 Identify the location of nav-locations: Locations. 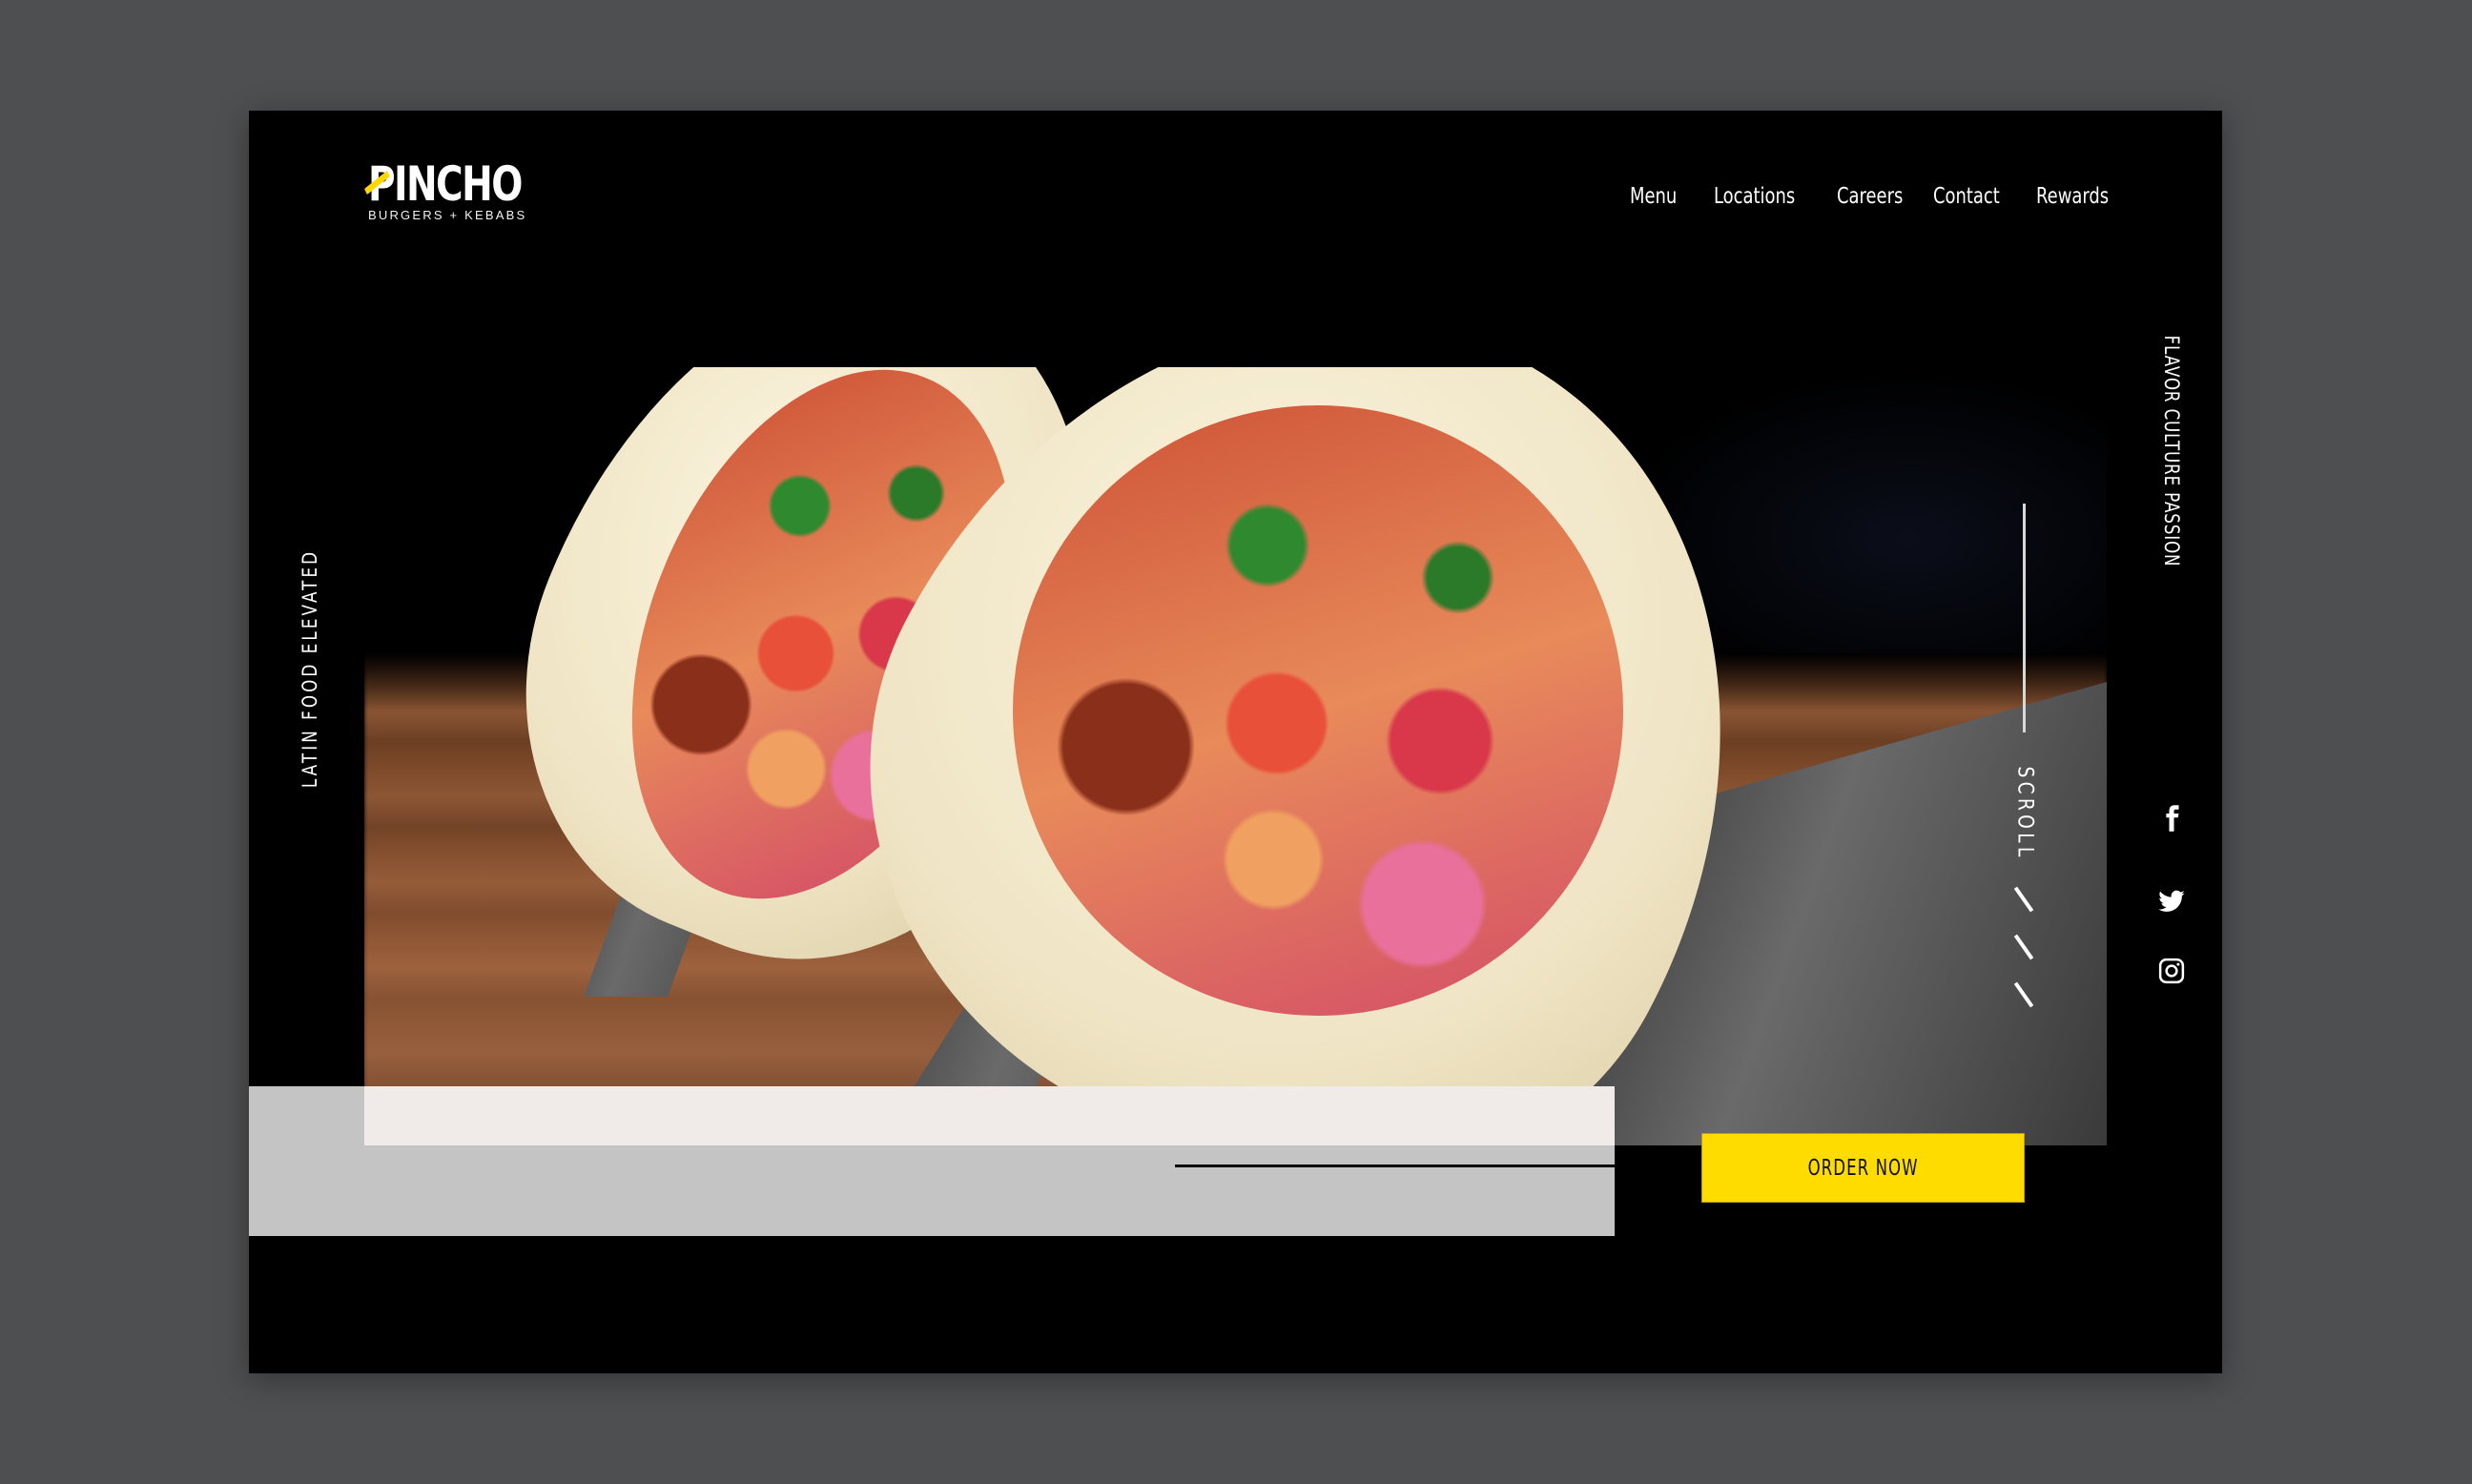
(1754, 196).